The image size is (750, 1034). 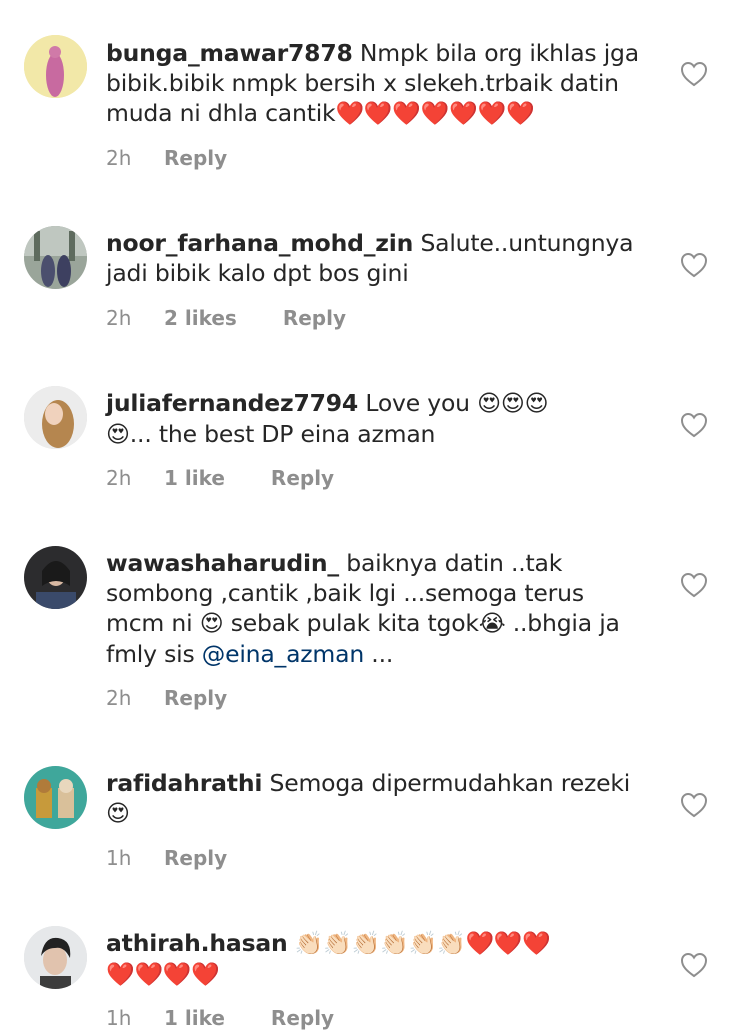 I want to click on comment-emojis: 😍😍😍, so click(x=513, y=404).